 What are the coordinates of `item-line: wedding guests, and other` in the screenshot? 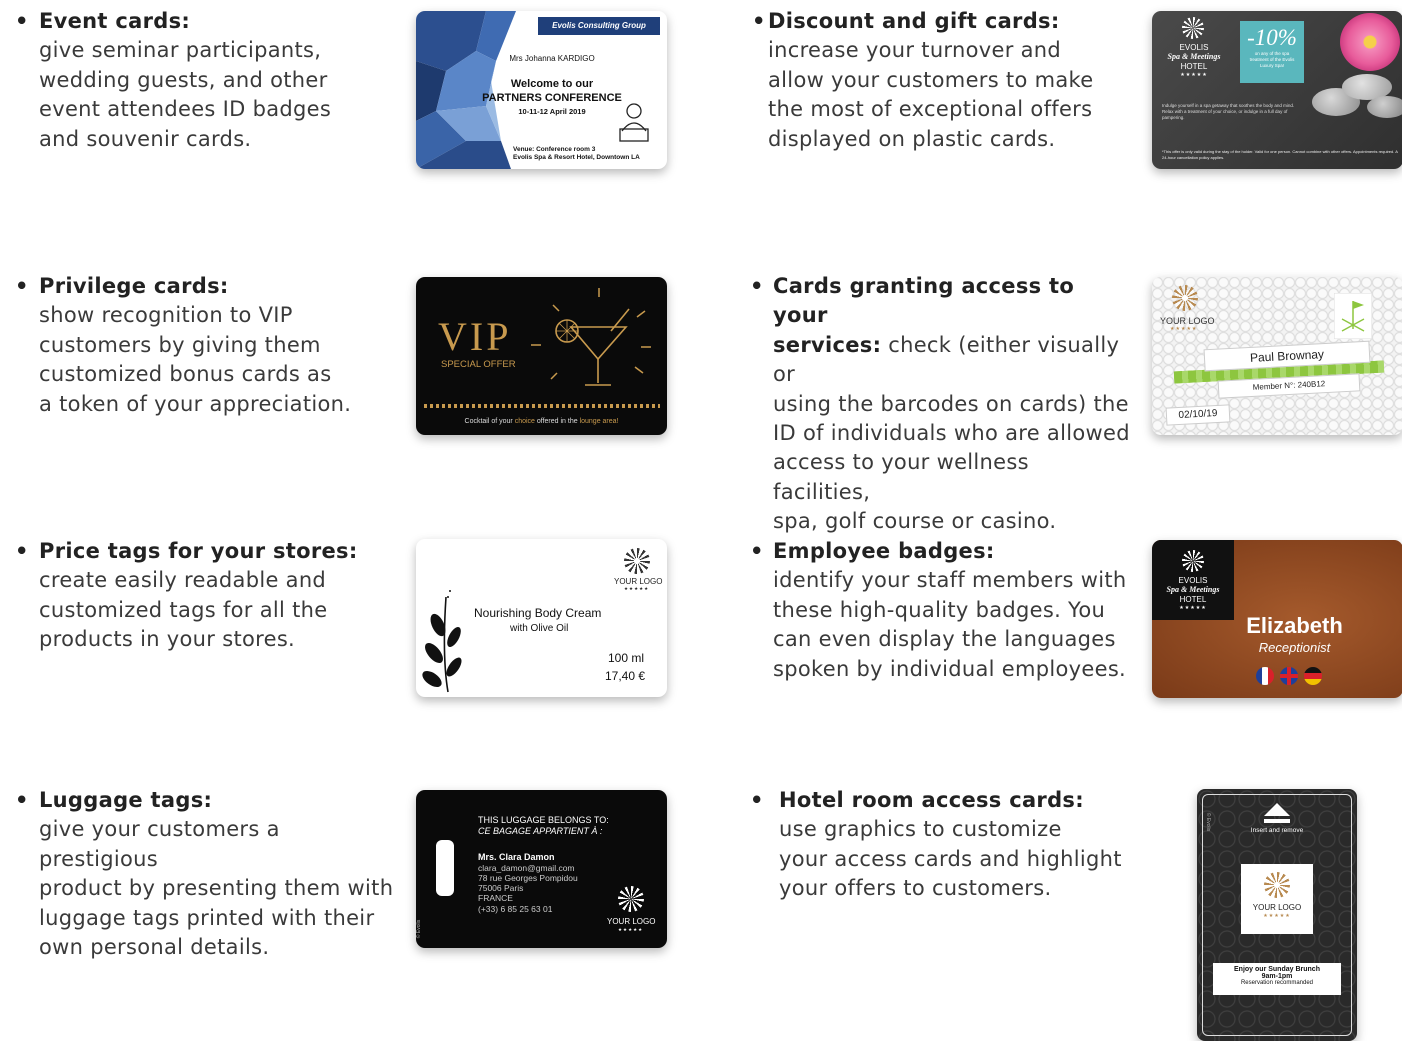 It's located at (183, 79).